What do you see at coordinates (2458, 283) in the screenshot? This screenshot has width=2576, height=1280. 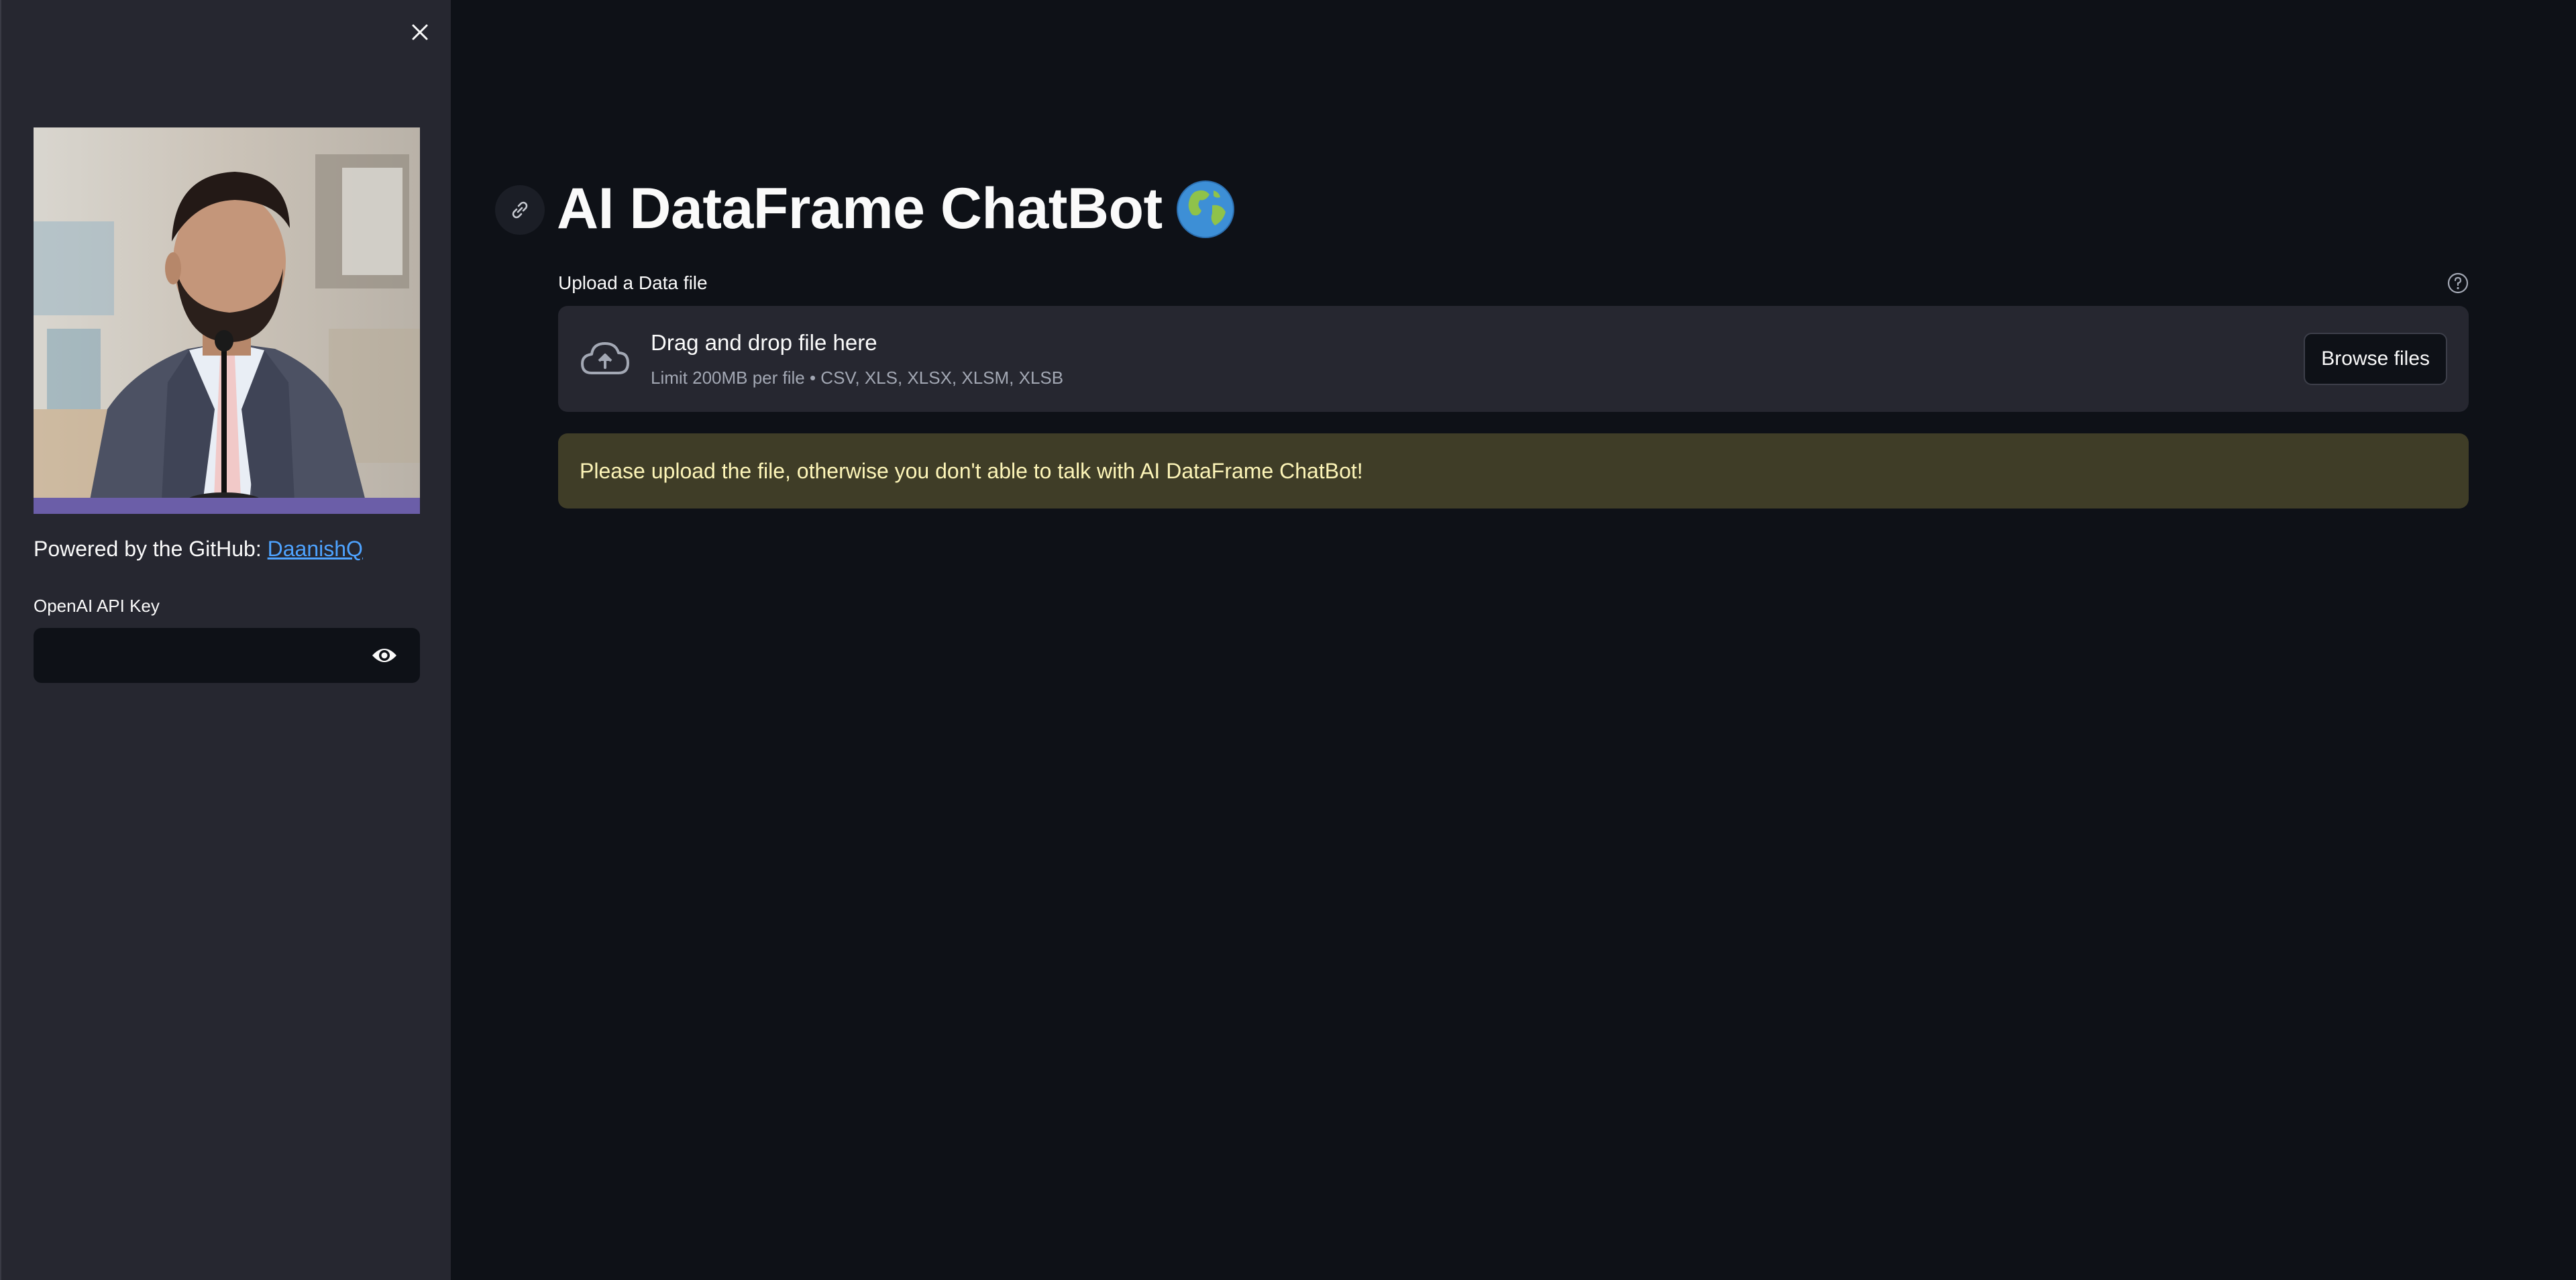 I see `help-icon` at bounding box center [2458, 283].